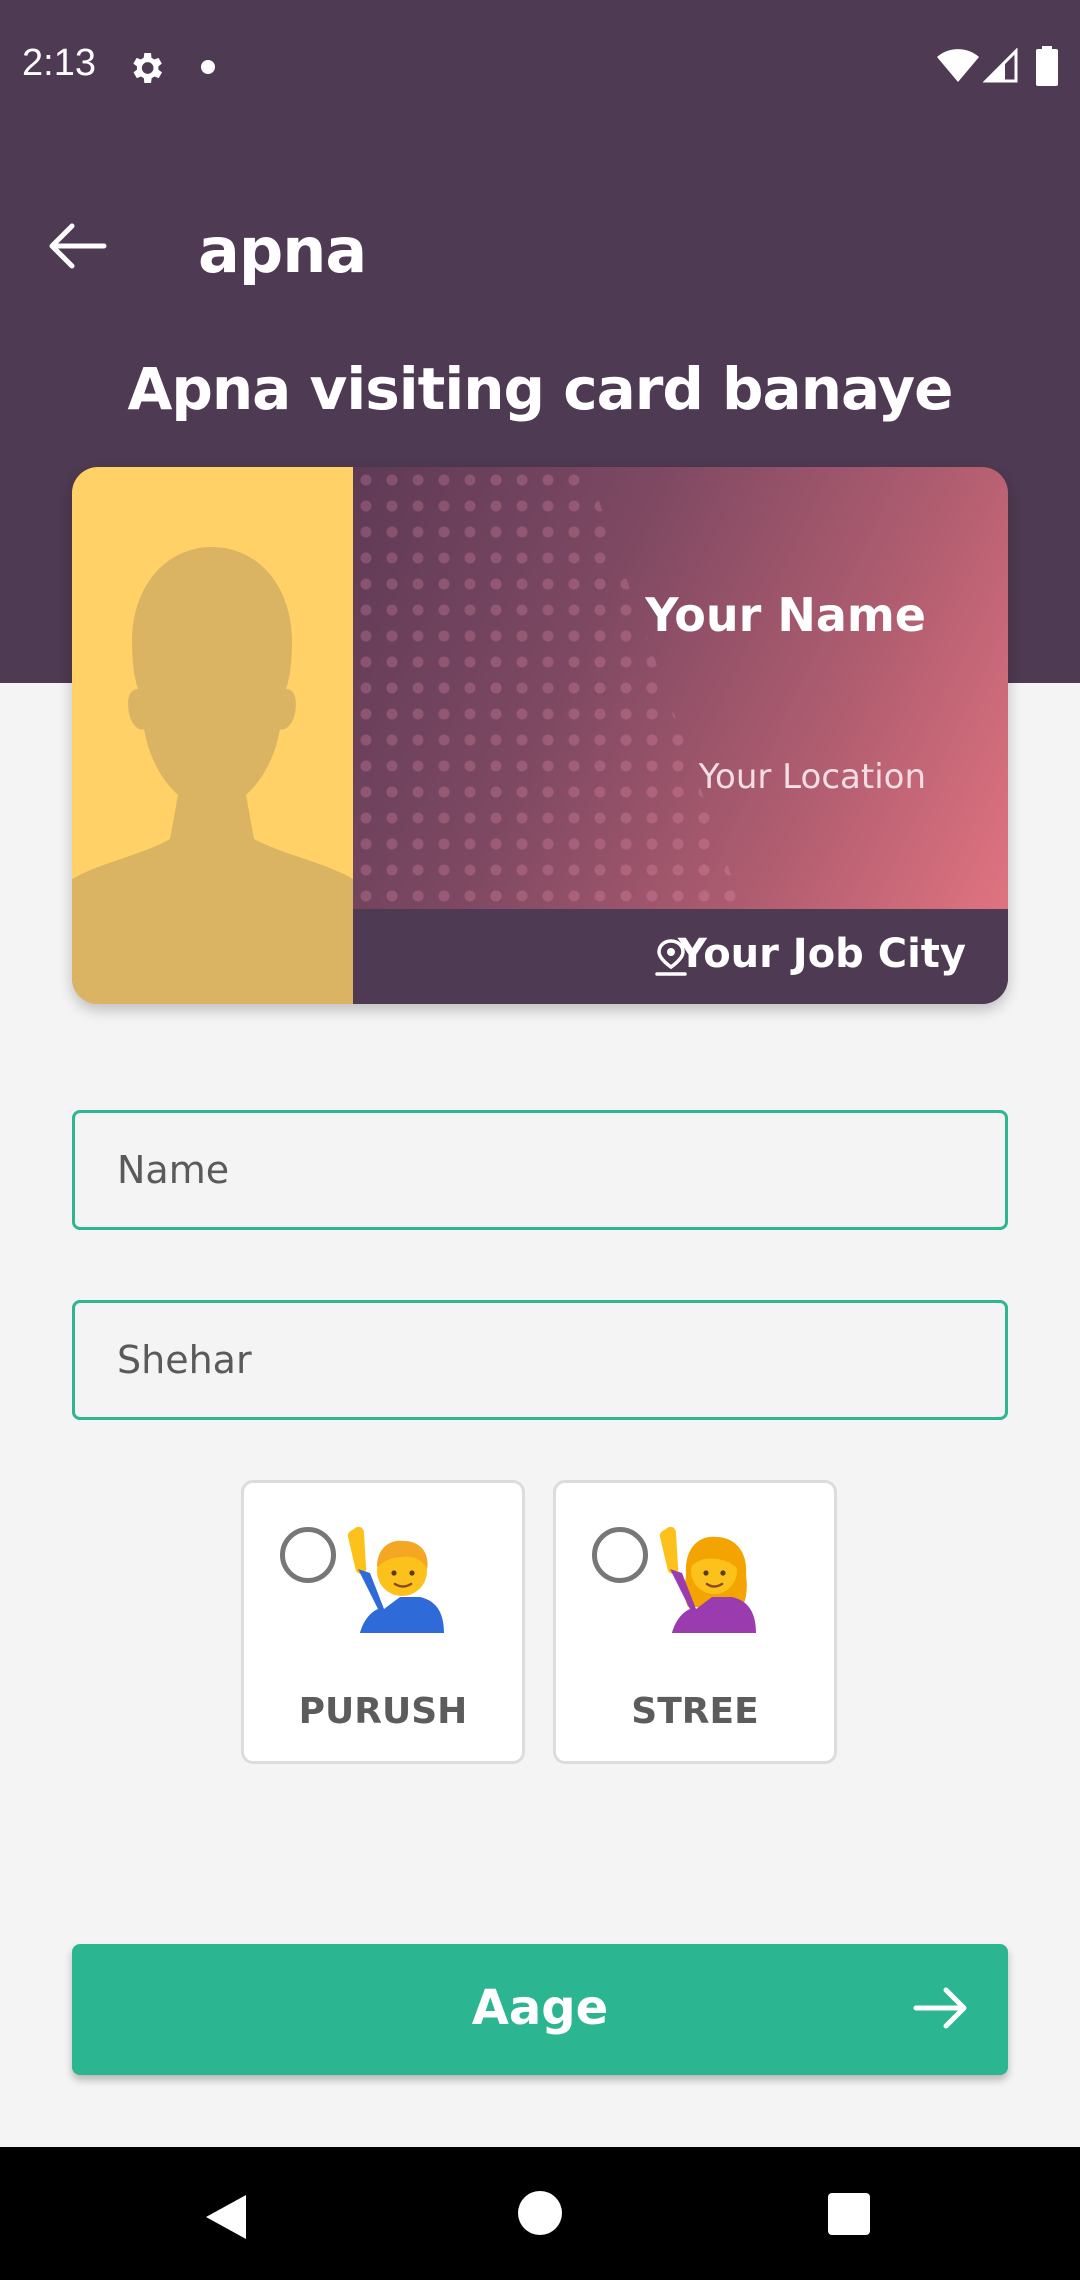  What do you see at coordinates (383, 1711) in the screenshot?
I see `gender-label-purush: PURUSH` at bounding box center [383, 1711].